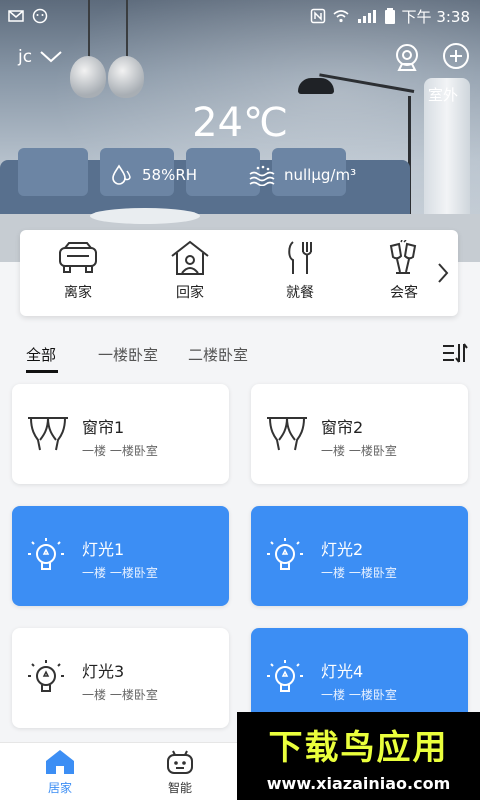  I want to click on watermark: 下载鸟应用 www.xiazainiao.com, so click(358, 756).